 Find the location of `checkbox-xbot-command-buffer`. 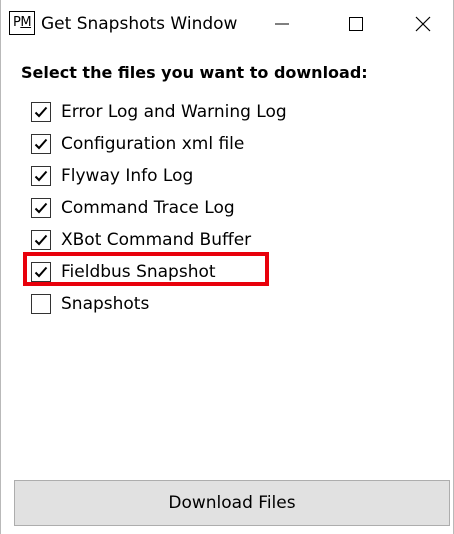

checkbox-xbot-command-buffer is located at coordinates (41, 240).